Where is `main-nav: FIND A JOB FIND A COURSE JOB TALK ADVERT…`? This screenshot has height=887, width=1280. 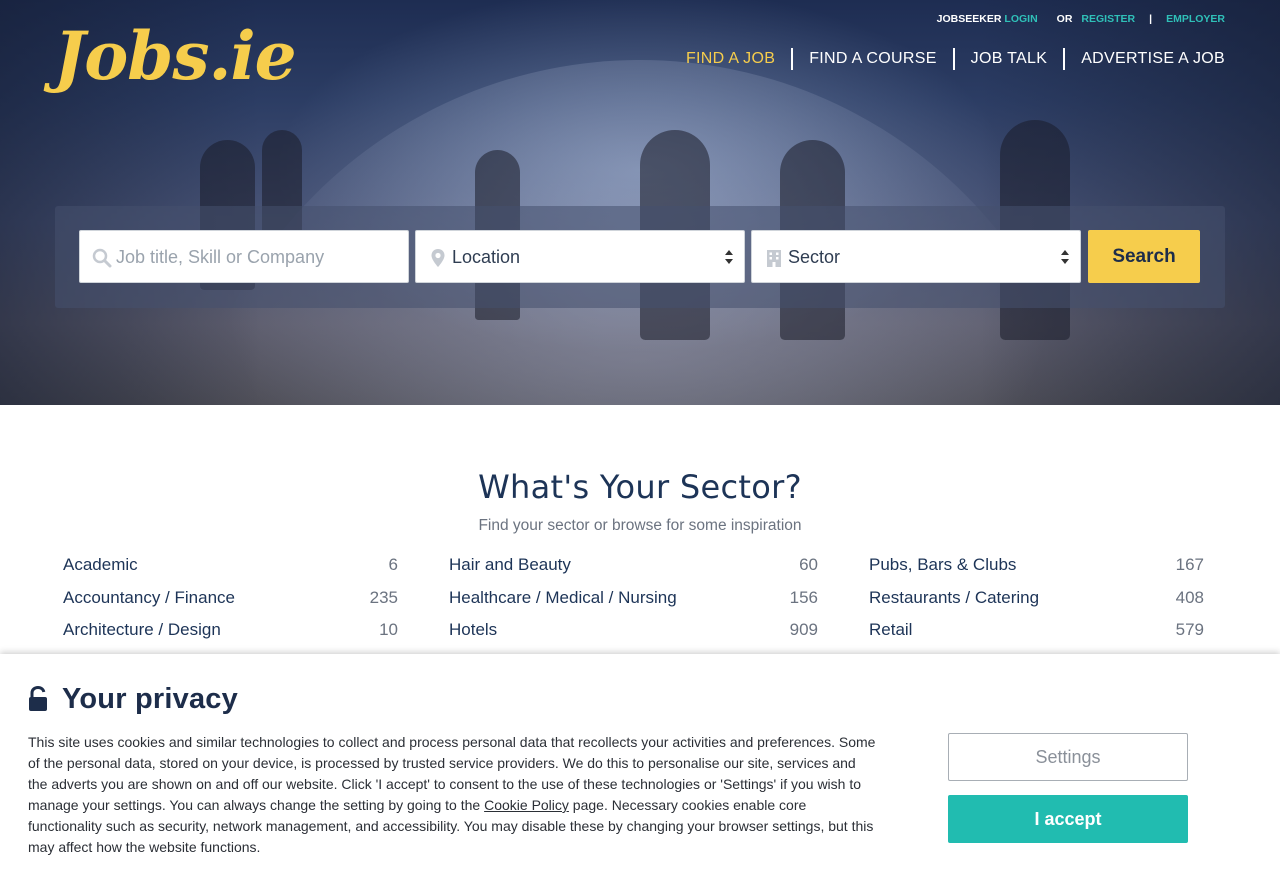 main-nav: FIND A JOB FIND A COURSE JOB TALK ADVERT… is located at coordinates (955, 59).